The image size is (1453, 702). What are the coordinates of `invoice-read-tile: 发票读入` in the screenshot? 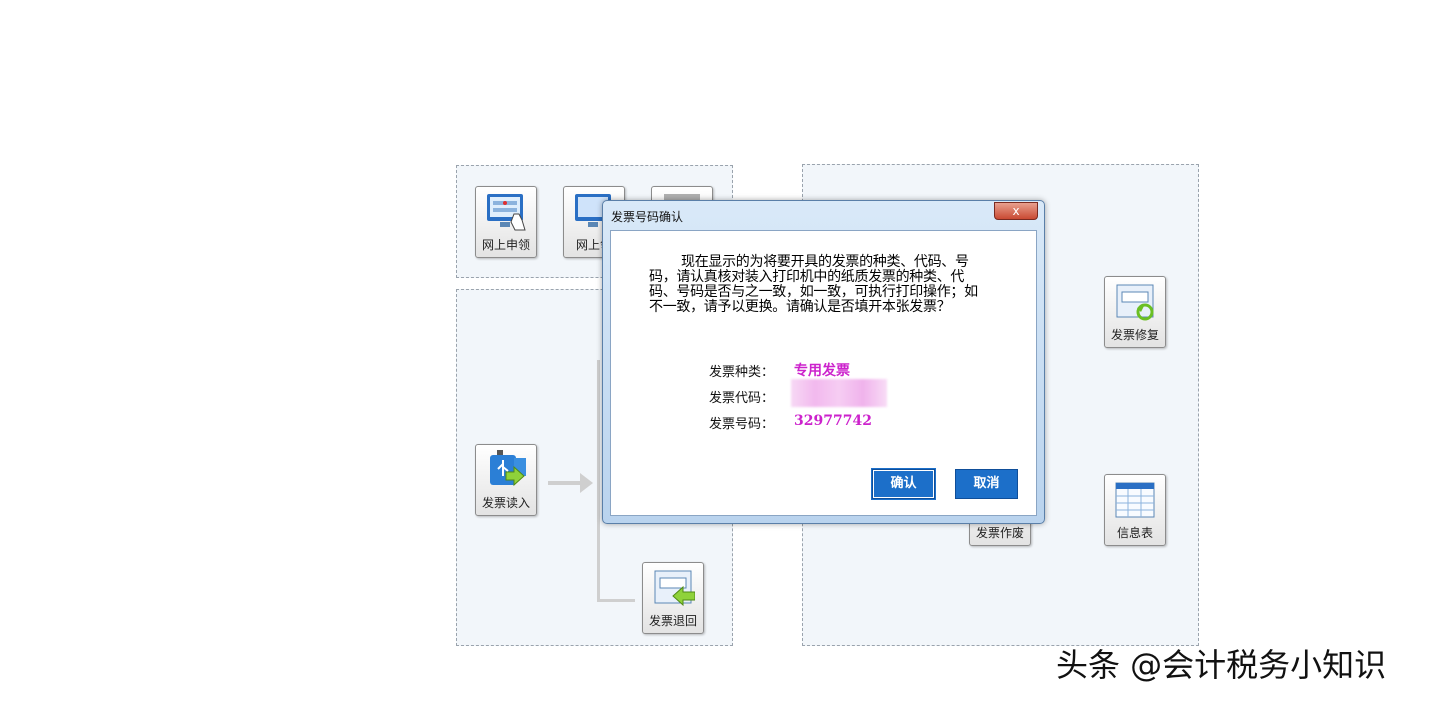 It's located at (506, 480).